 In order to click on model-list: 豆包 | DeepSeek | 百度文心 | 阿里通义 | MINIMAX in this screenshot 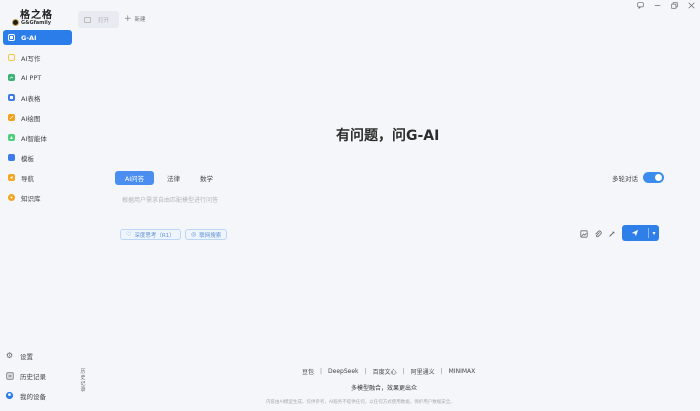, I will do `click(388, 371)`.